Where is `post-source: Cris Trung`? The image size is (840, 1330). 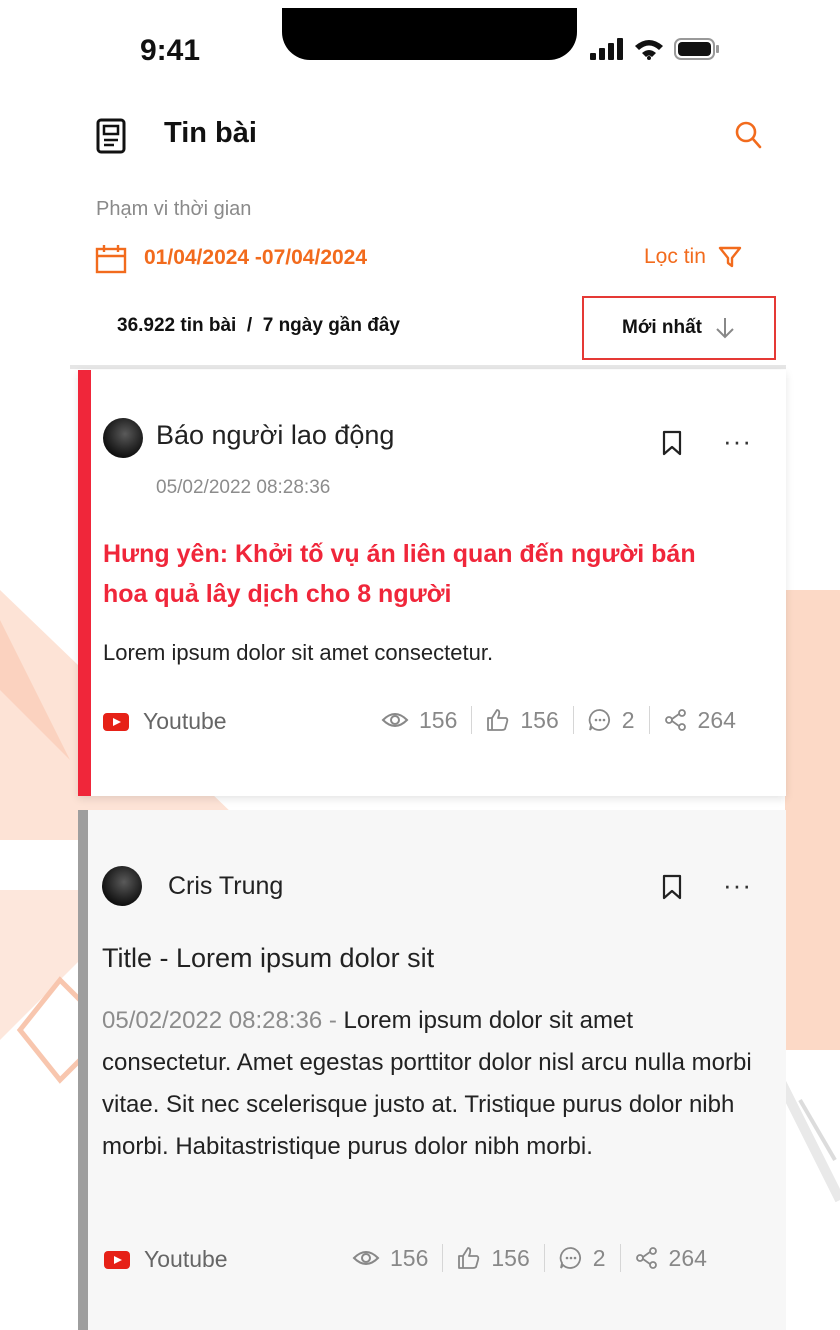
post-source: Cris Trung is located at coordinates (225, 886).